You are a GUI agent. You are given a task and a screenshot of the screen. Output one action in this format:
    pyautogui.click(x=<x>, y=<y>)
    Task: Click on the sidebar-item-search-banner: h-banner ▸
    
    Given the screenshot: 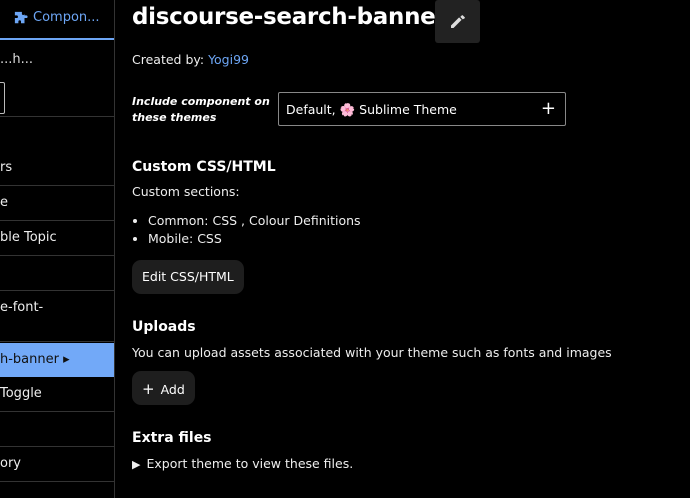 What is the action you would take?
    pyautogui.click(x=57, y=360)
    